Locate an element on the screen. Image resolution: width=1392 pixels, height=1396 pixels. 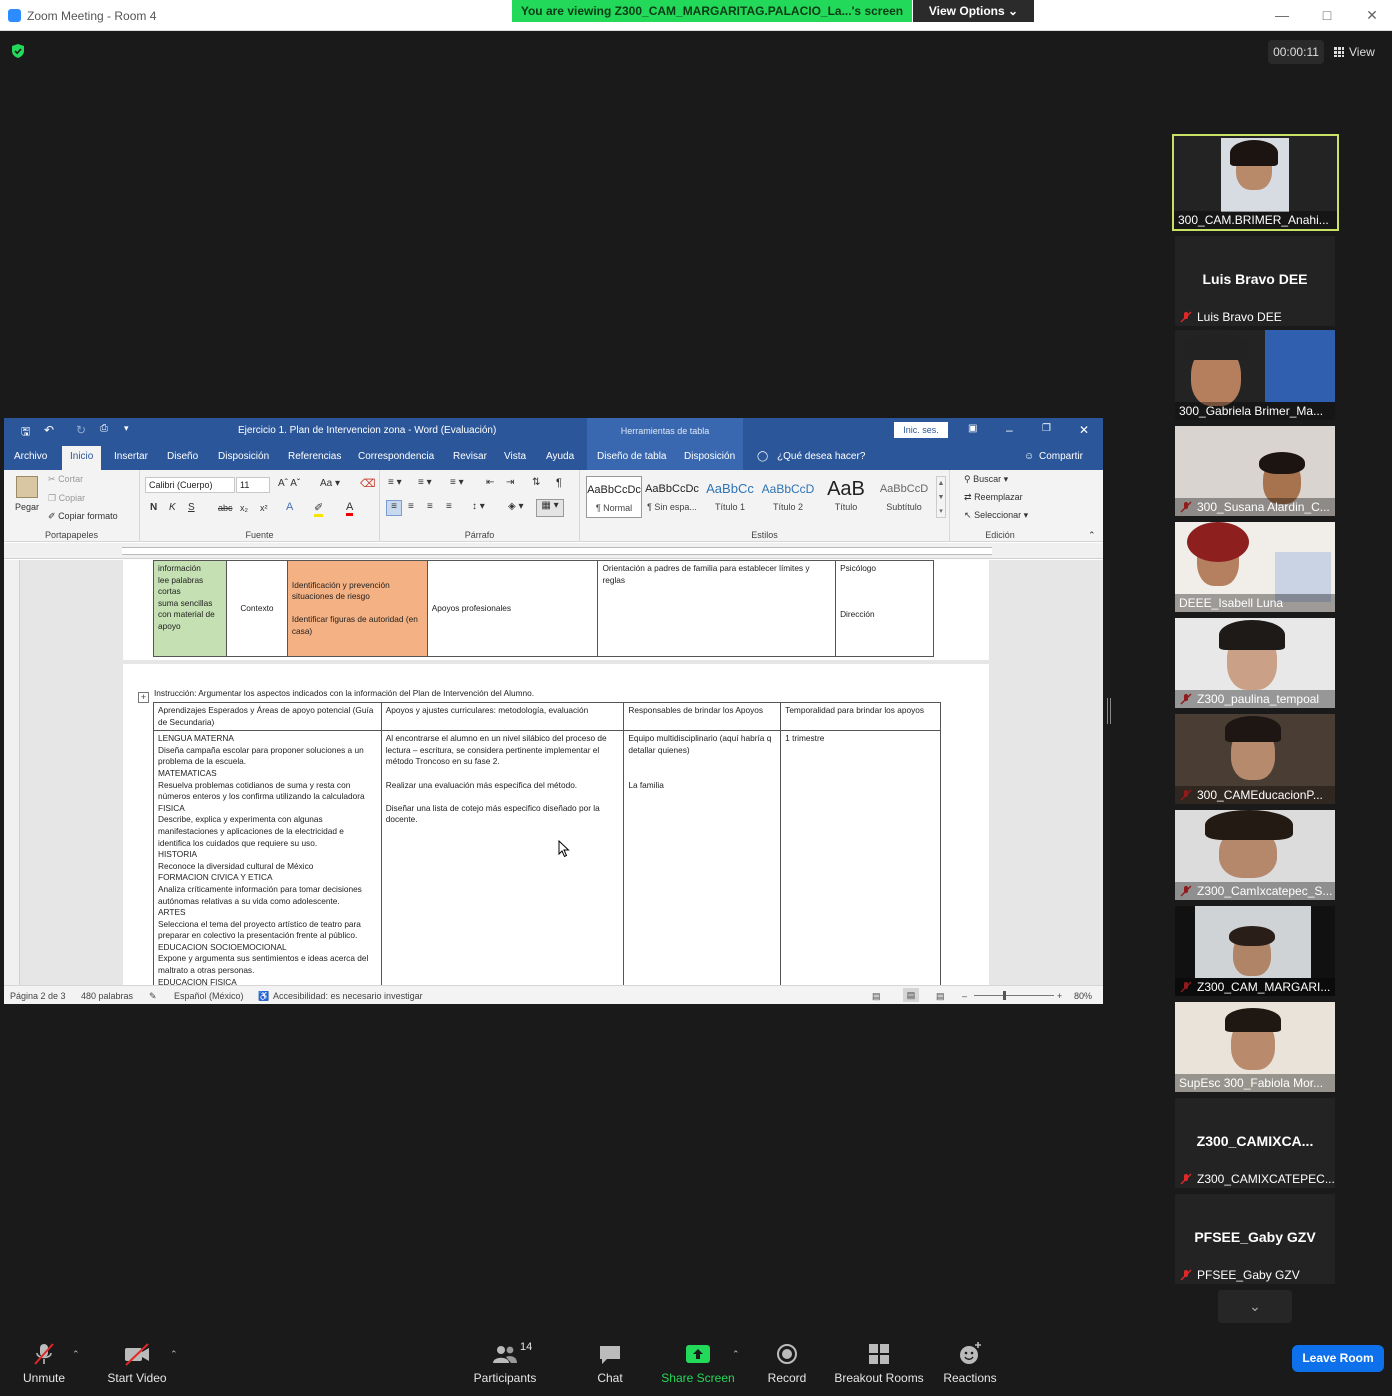
tab-vista: Vista is located at coordinates (515, 456).